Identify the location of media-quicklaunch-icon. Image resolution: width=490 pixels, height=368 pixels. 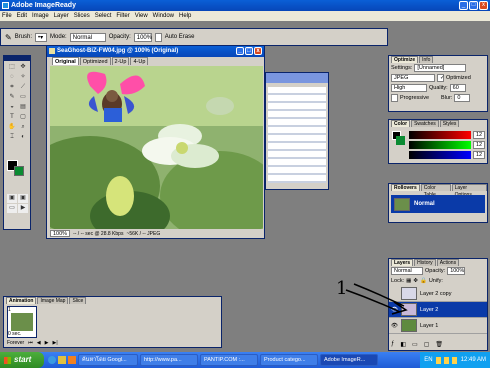
(72, 360).